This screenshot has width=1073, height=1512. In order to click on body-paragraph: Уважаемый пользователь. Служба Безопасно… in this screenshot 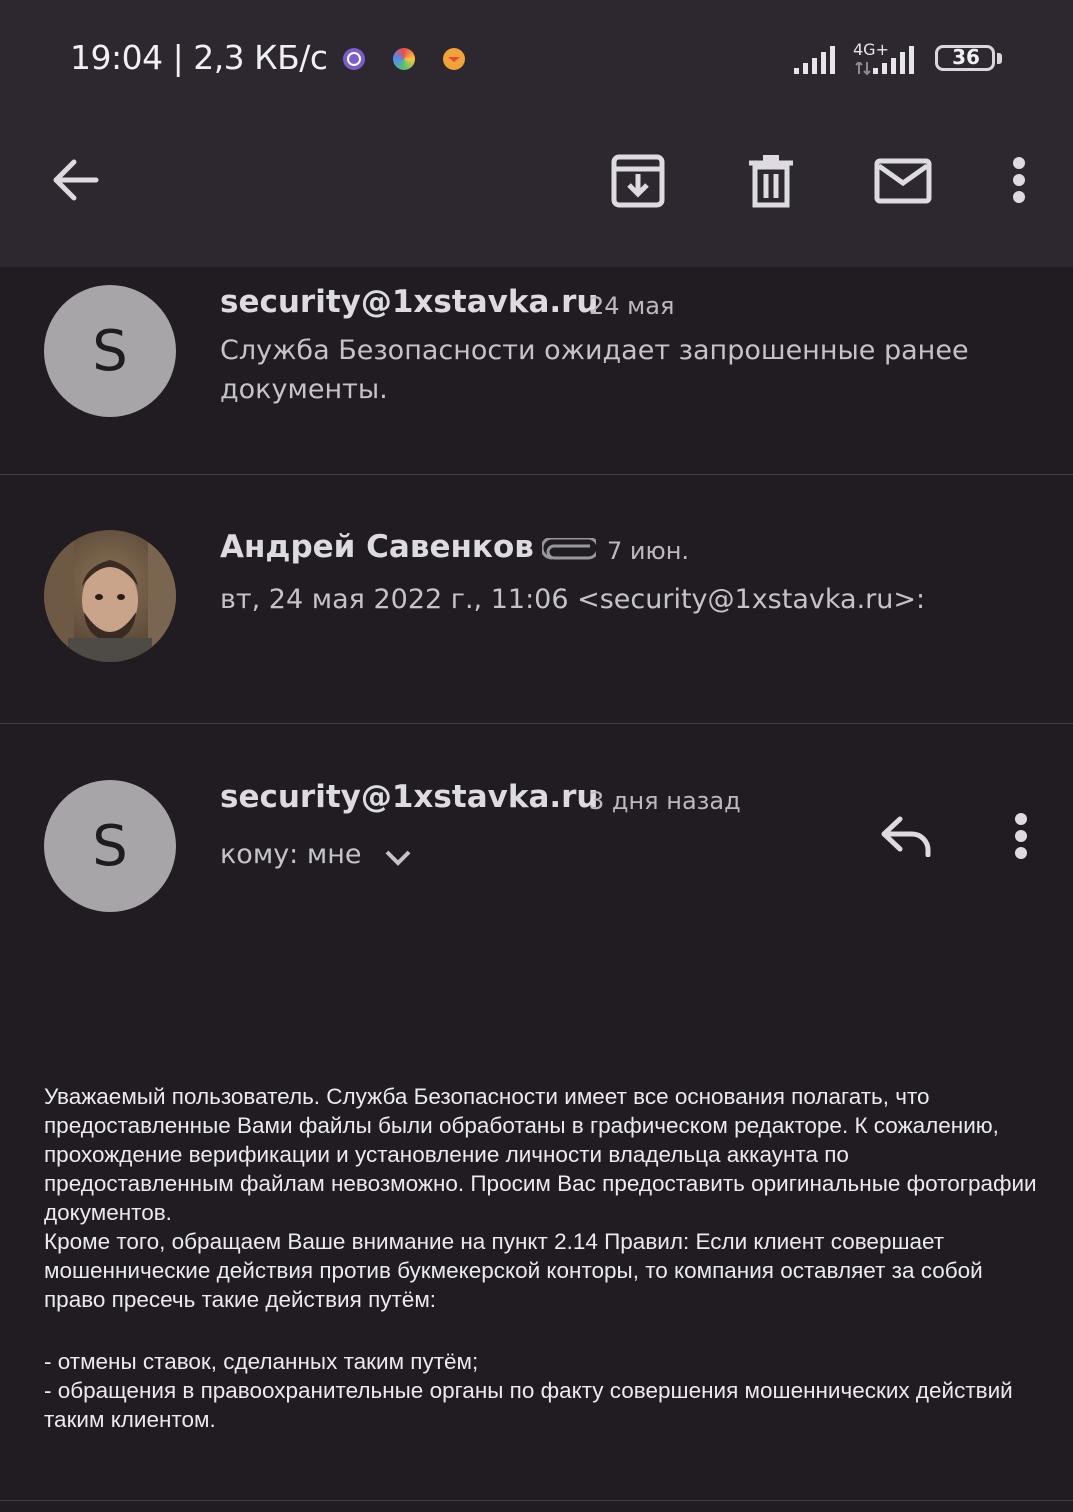, I will do `click(540, 1154)`.